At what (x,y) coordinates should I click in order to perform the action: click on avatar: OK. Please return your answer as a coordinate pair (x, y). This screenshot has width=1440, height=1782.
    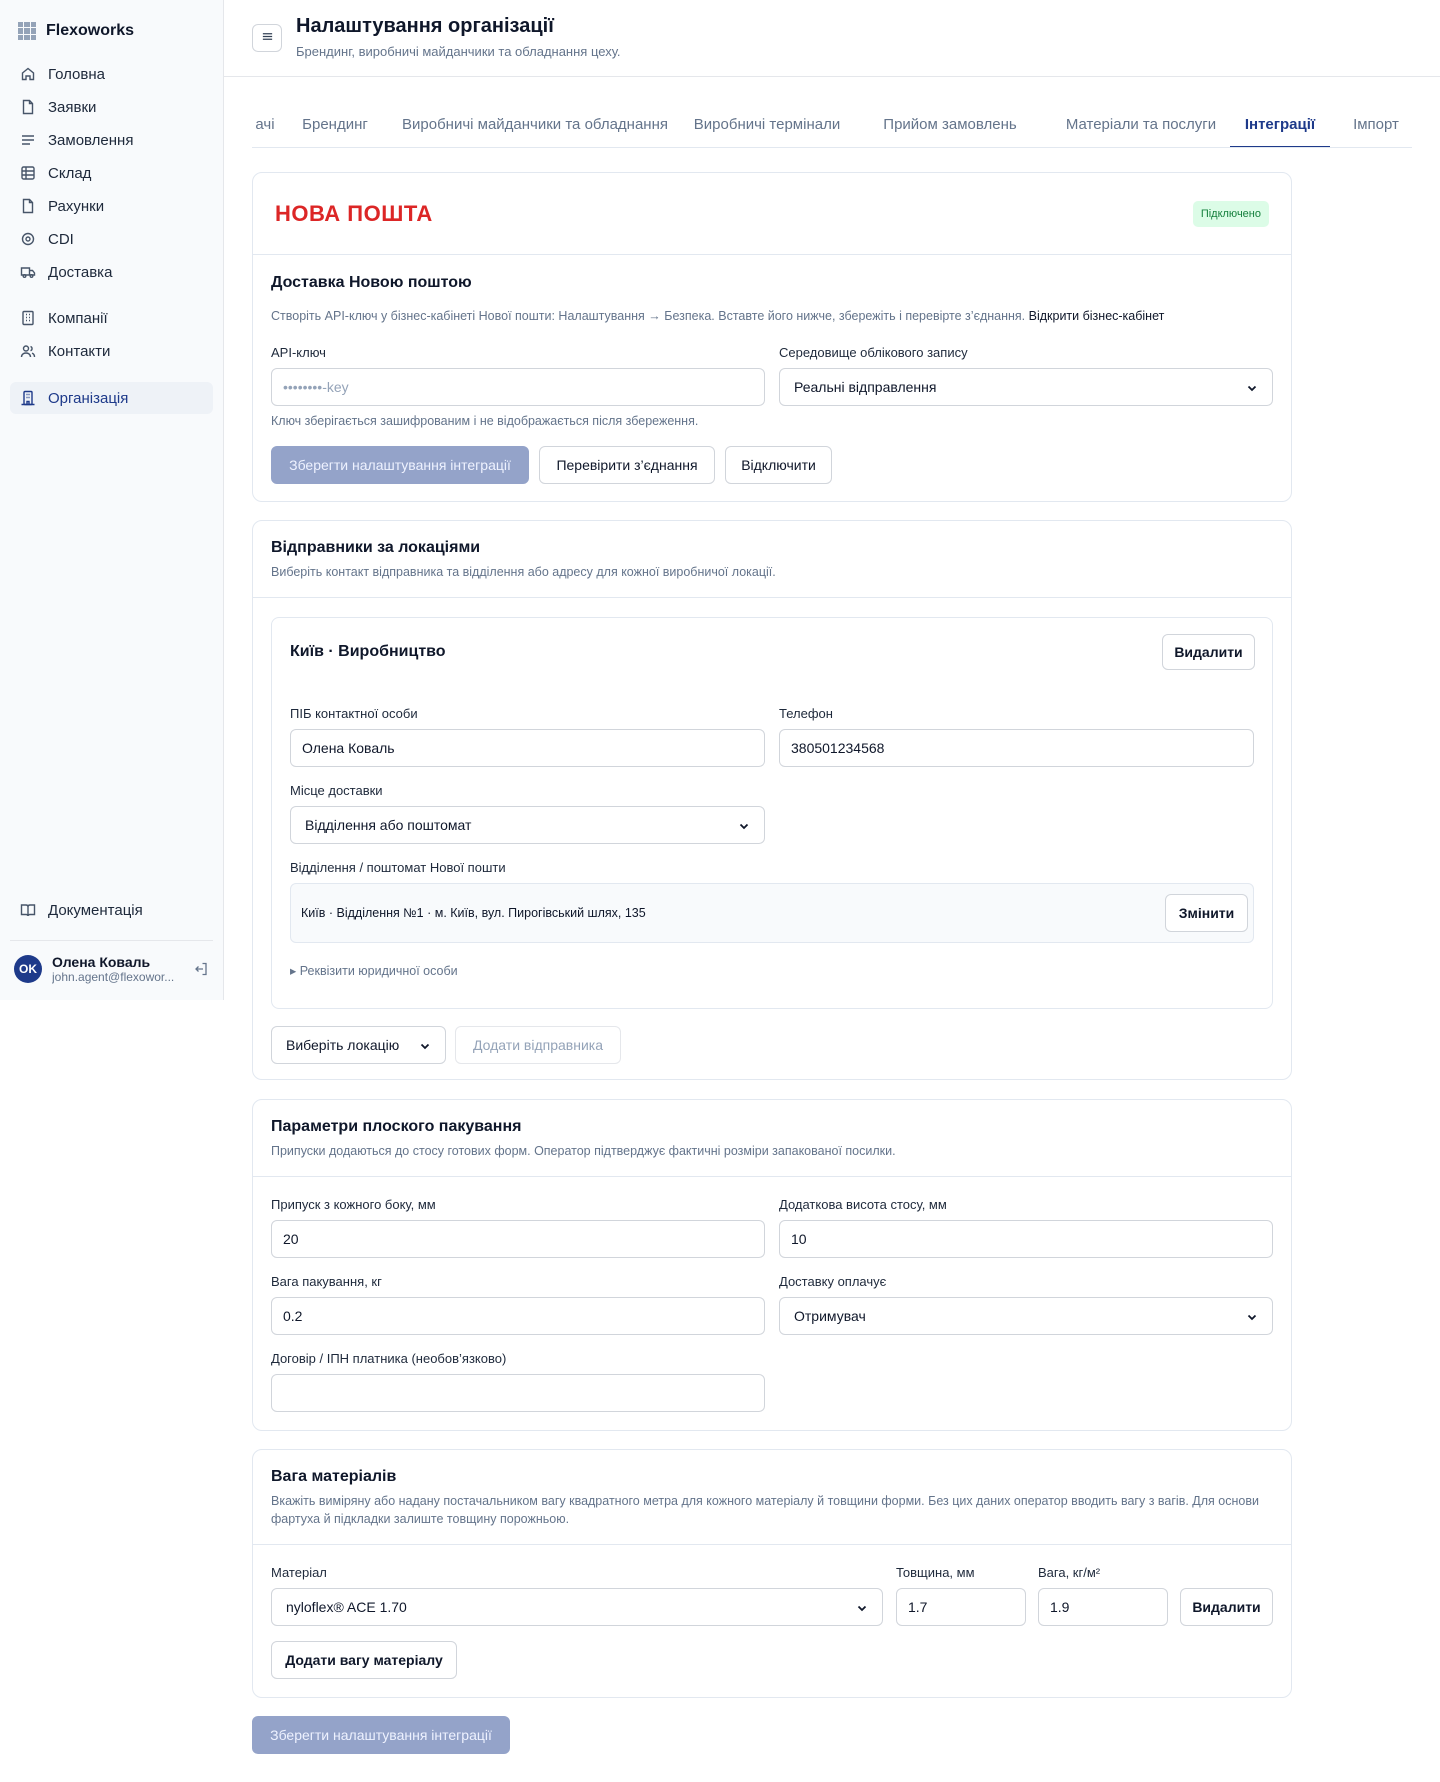
    Looking at the image, I should click on (28, 968).